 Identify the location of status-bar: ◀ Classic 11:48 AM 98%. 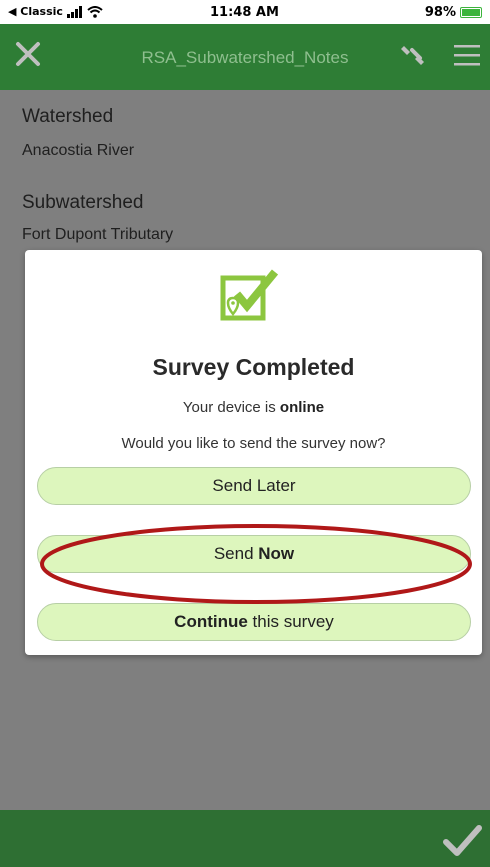
(245, 12).